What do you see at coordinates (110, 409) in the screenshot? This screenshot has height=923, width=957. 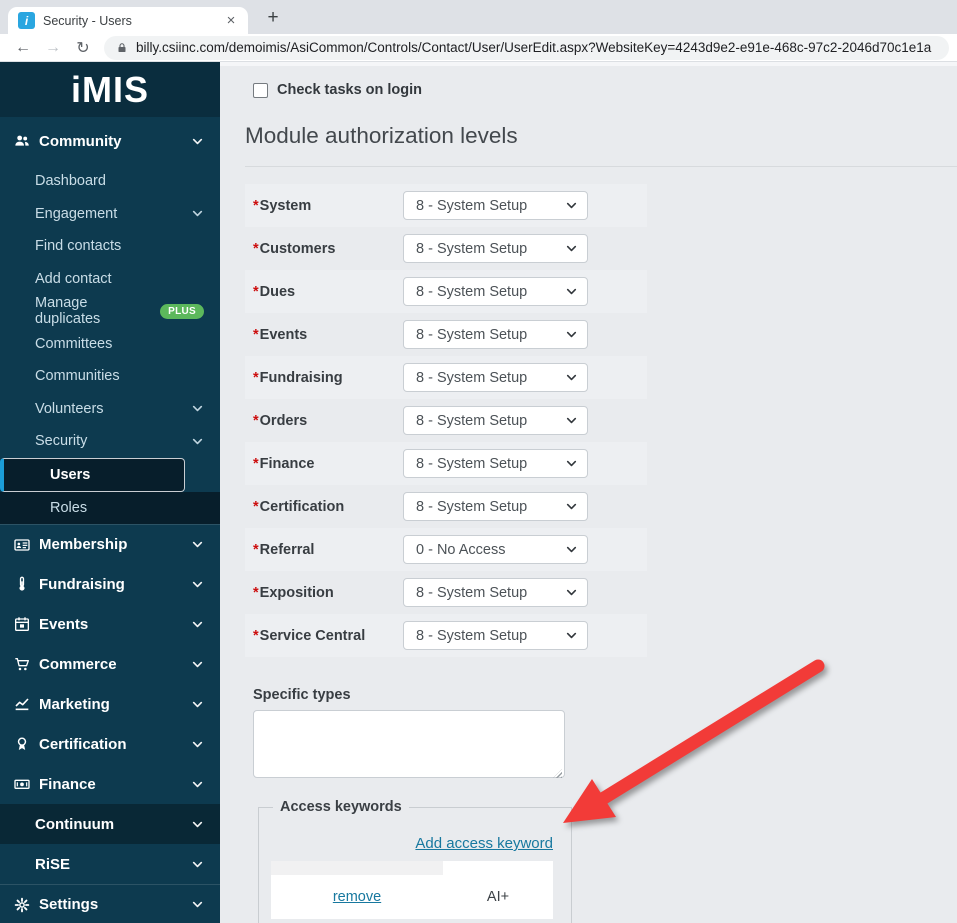 I see `sidebar-item-volunteers: Volunteers` at bounding box center [110, 409].